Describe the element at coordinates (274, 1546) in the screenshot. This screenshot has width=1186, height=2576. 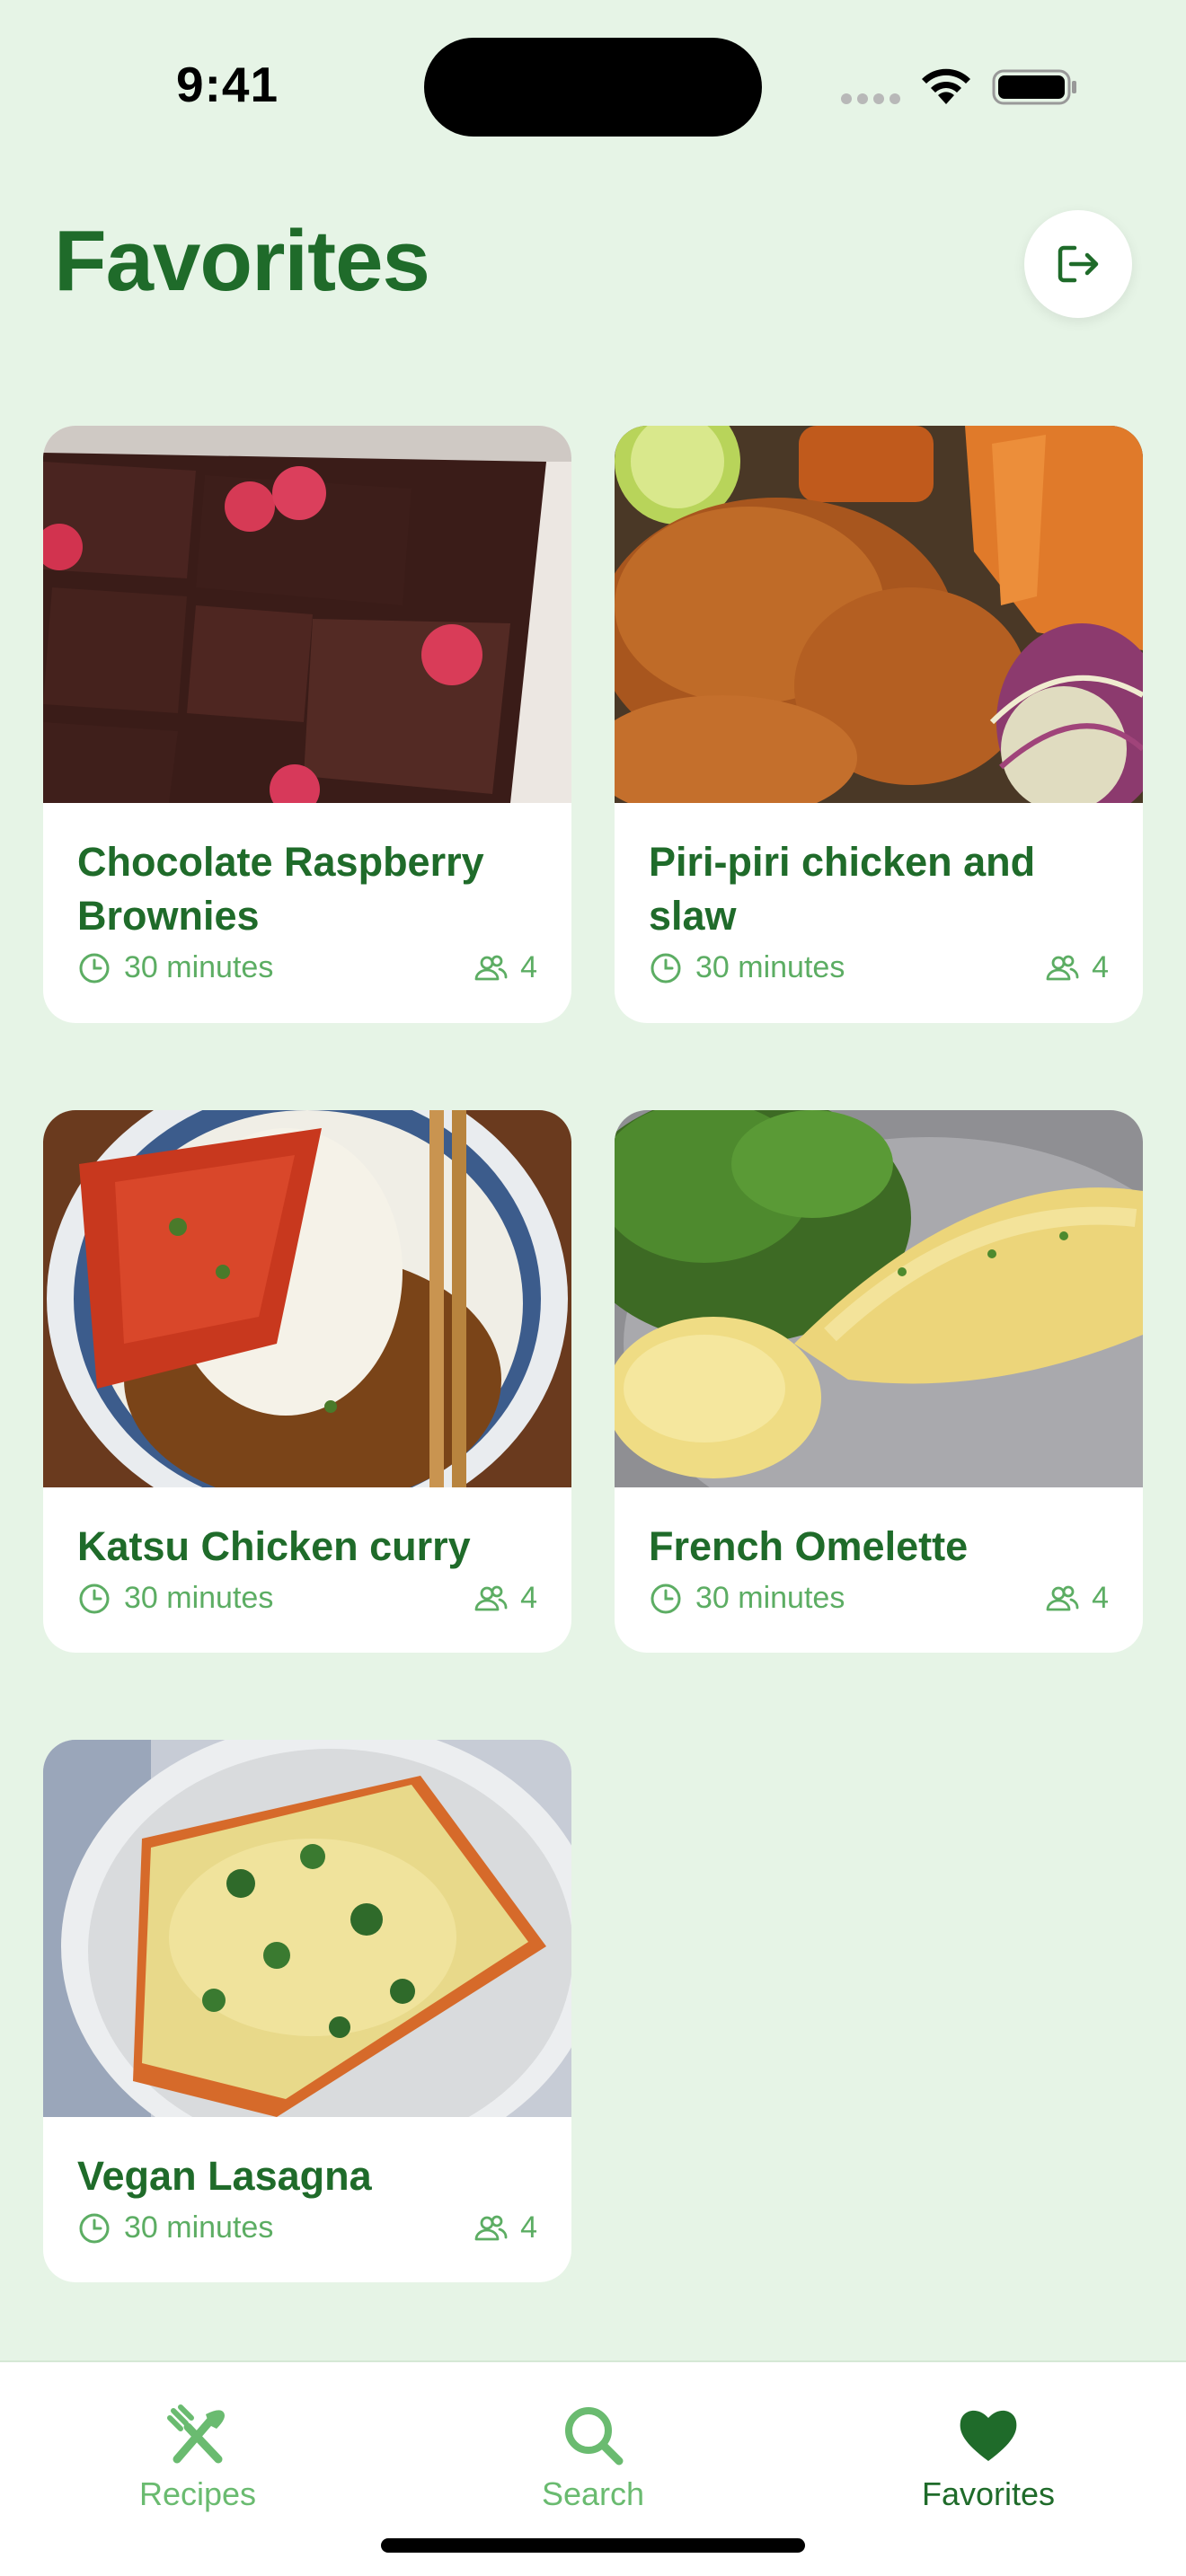
I see `recipe-title: Katsu Chicken curry` at that location.